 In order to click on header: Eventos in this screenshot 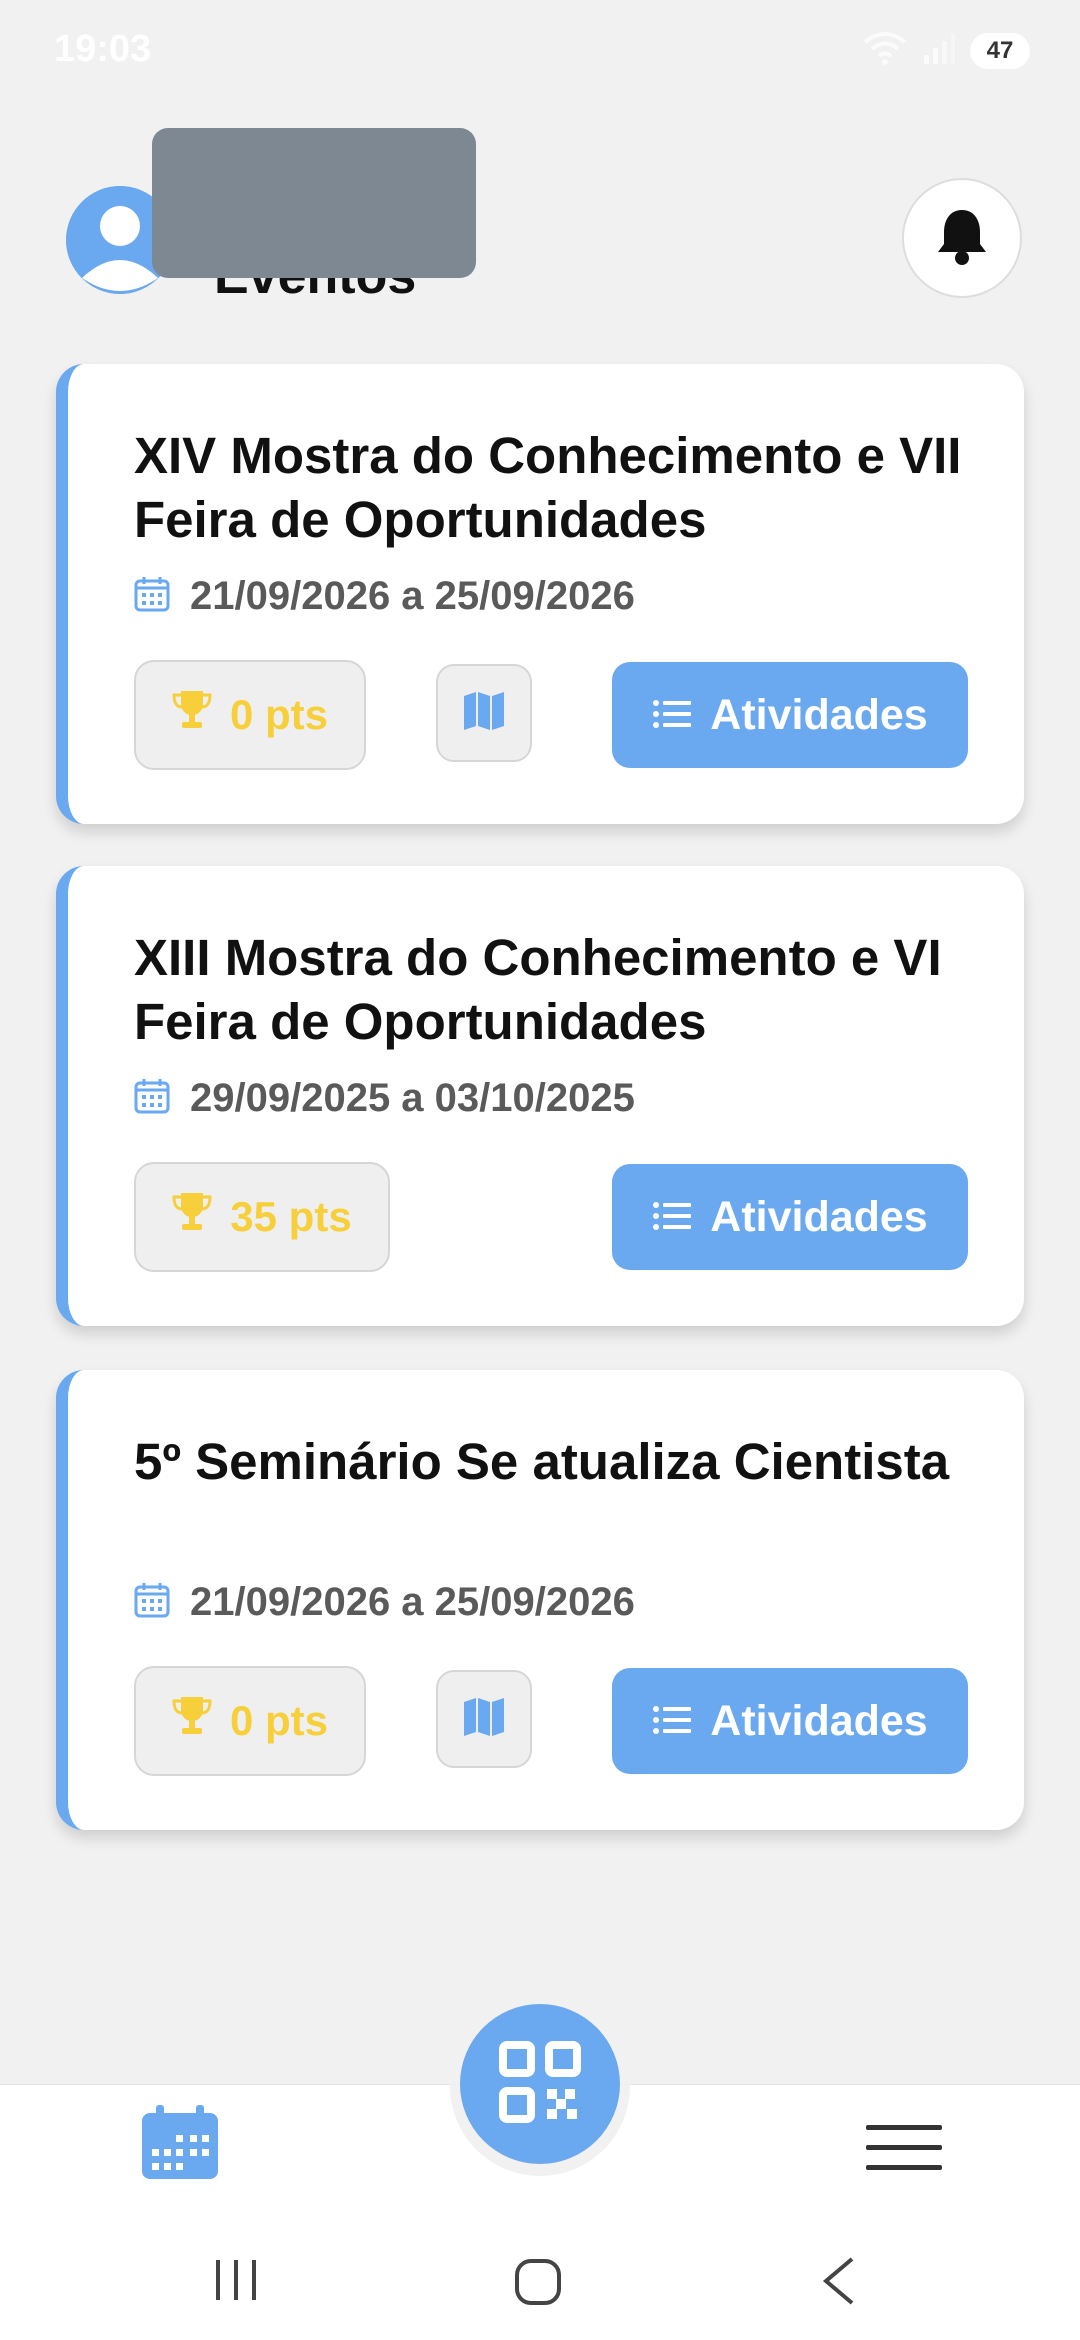, I will do `click(540, 220)`.